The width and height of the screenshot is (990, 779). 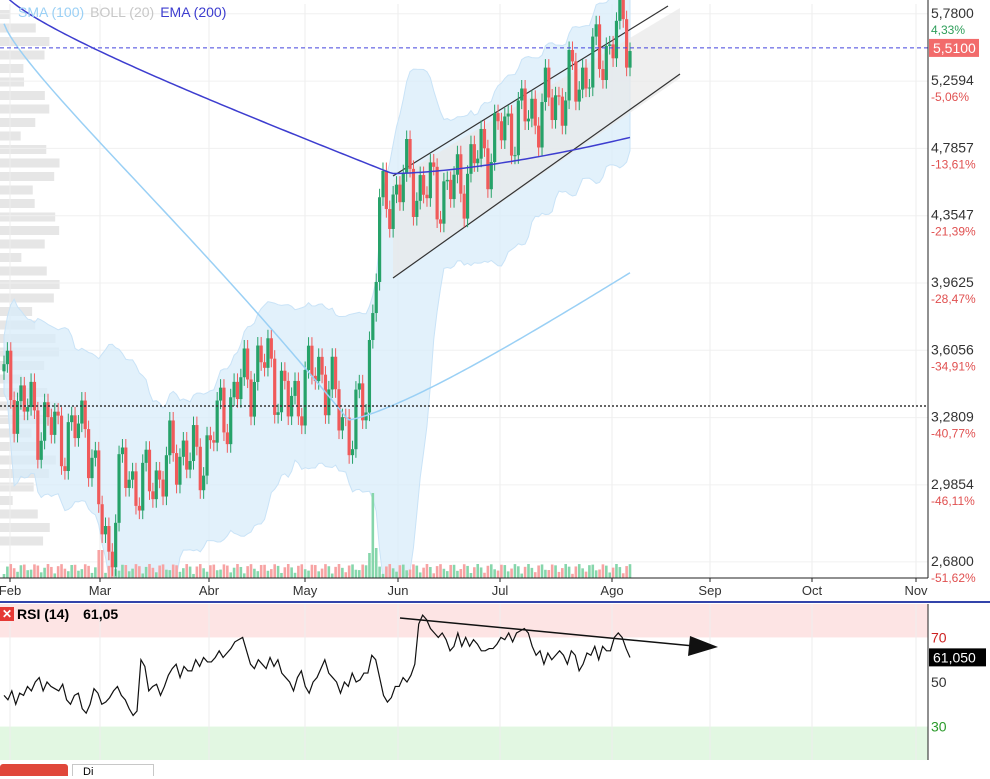 What do you see at coordinates (952, 147) in the screenshot?
I see `price-tick-label: 4,7857` at bounding box center [952, 147].